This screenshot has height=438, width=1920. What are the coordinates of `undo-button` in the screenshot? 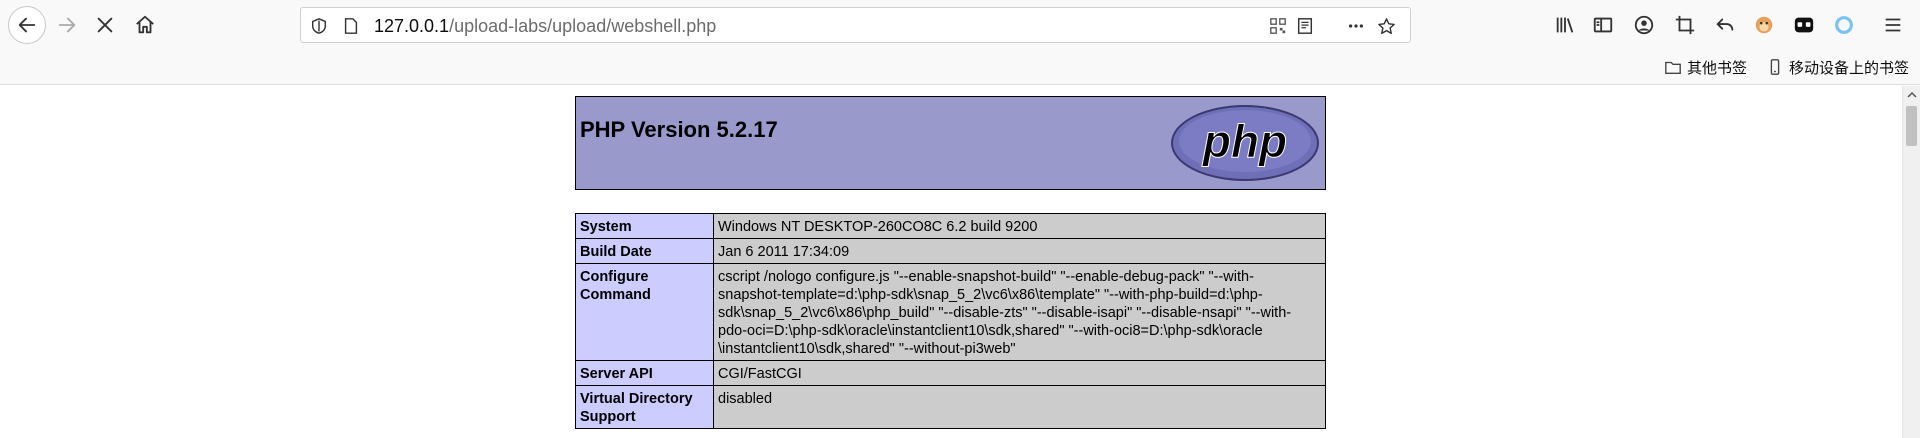 It's located at (1725, 25).